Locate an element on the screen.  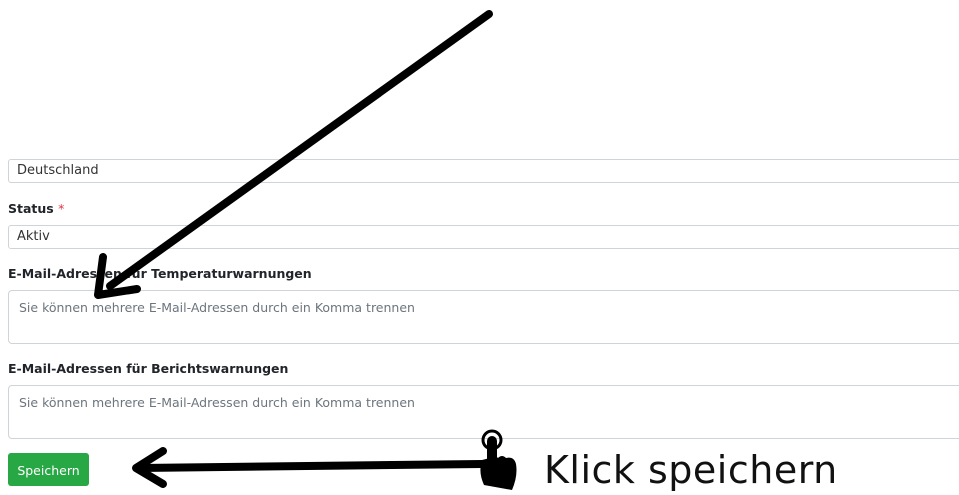
required-marker: * is located at coordinates (61, 208).